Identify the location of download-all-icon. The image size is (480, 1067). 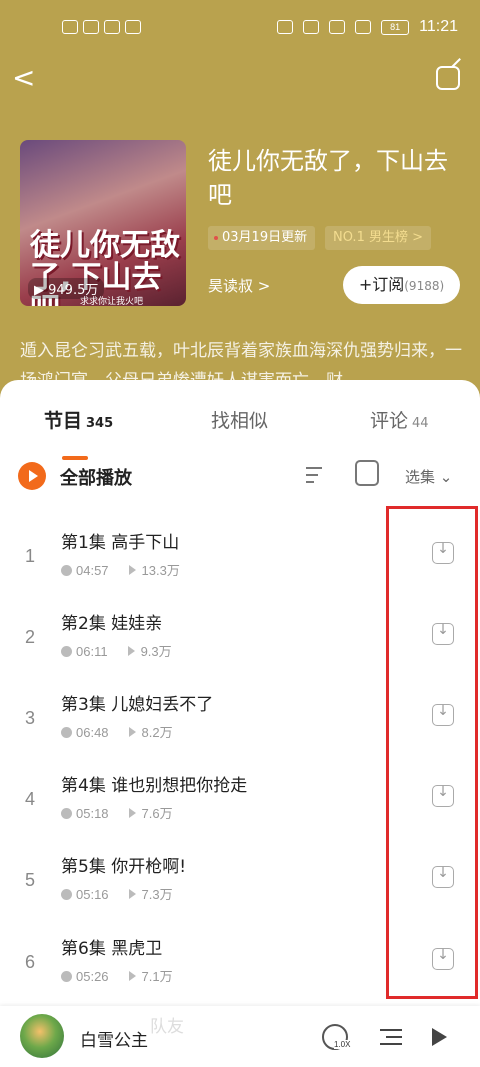
(367, 473).